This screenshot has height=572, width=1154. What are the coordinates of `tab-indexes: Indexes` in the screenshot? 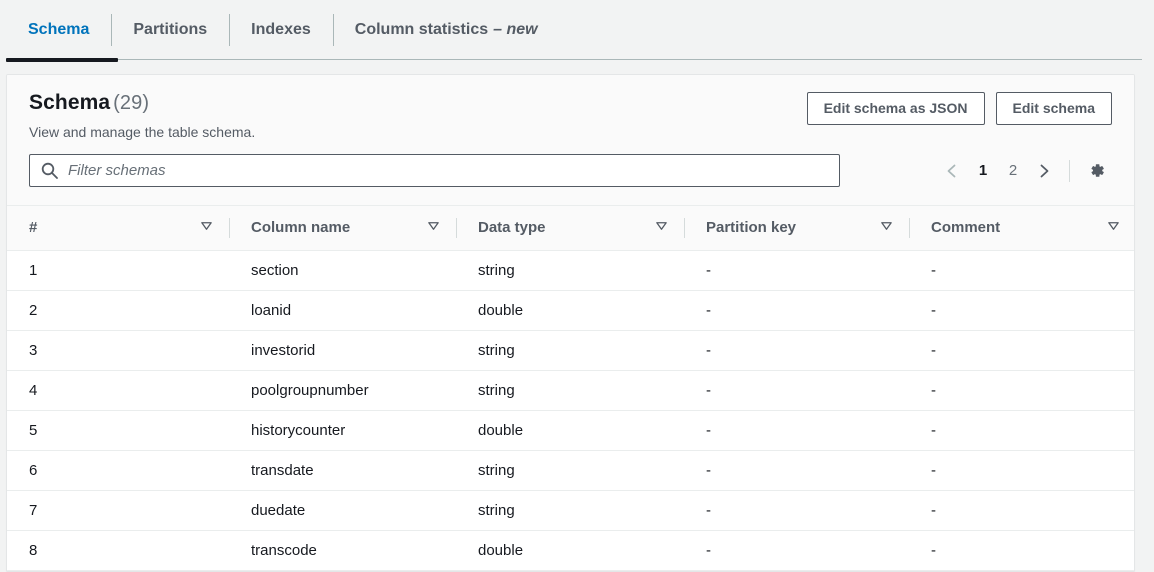 It's located at (281, 30).